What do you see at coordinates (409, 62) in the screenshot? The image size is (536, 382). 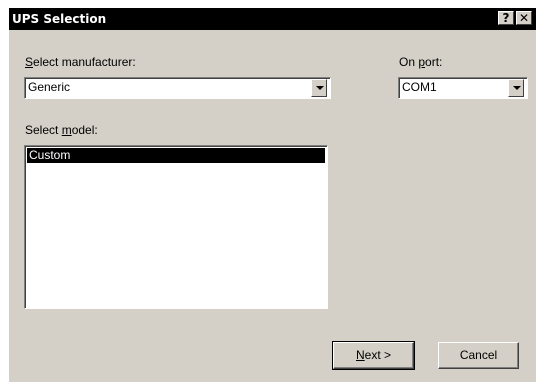 I see `port-label-prefix: On` at bounding box center [409, 62].